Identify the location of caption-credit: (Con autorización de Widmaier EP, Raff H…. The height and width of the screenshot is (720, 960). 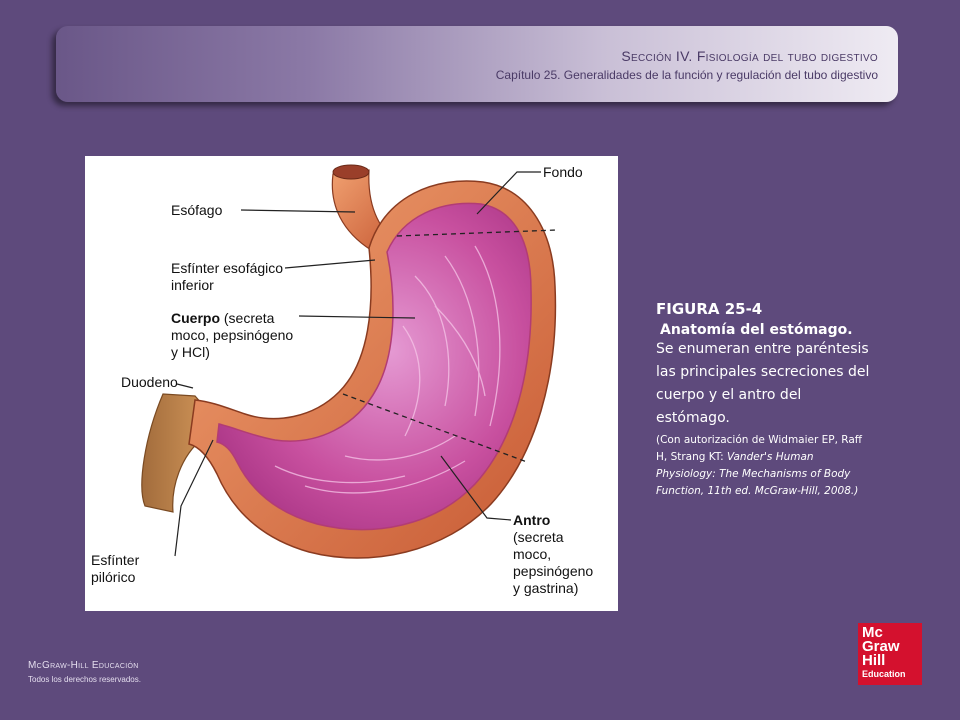
(766, 466).